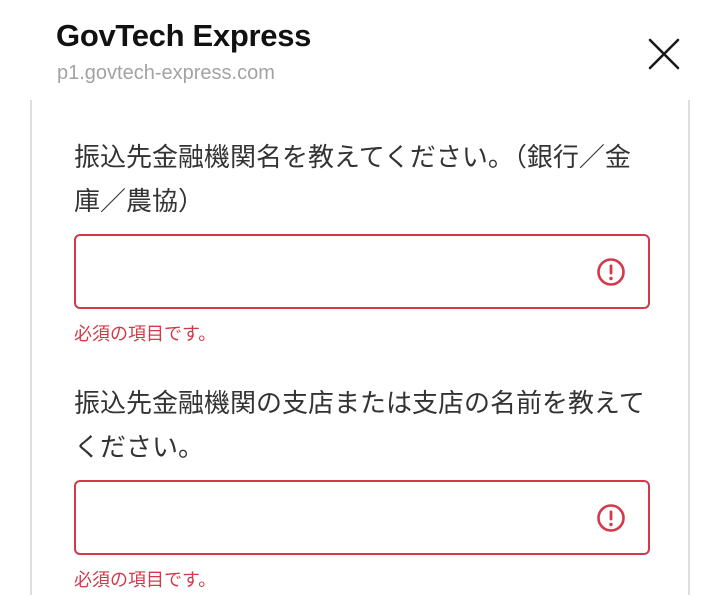 The image size is (720, 595). I want to click on branch-name-error: 必須の項目です。, so click(145, 580).